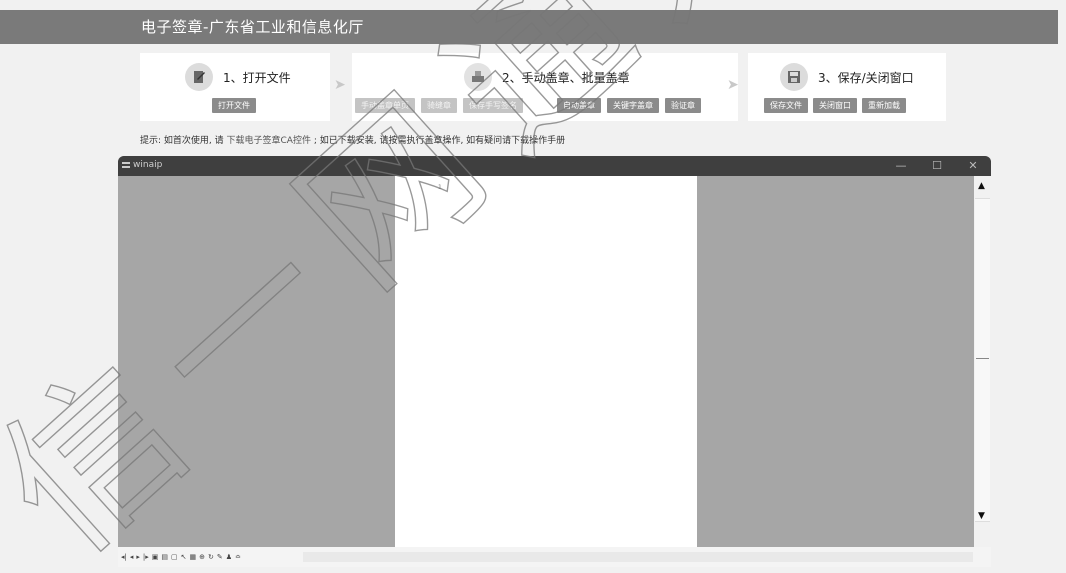 The image size is (1066, 573). I want to click on step-open-file: 1、打开文件 打开文件, so click(235, 87).